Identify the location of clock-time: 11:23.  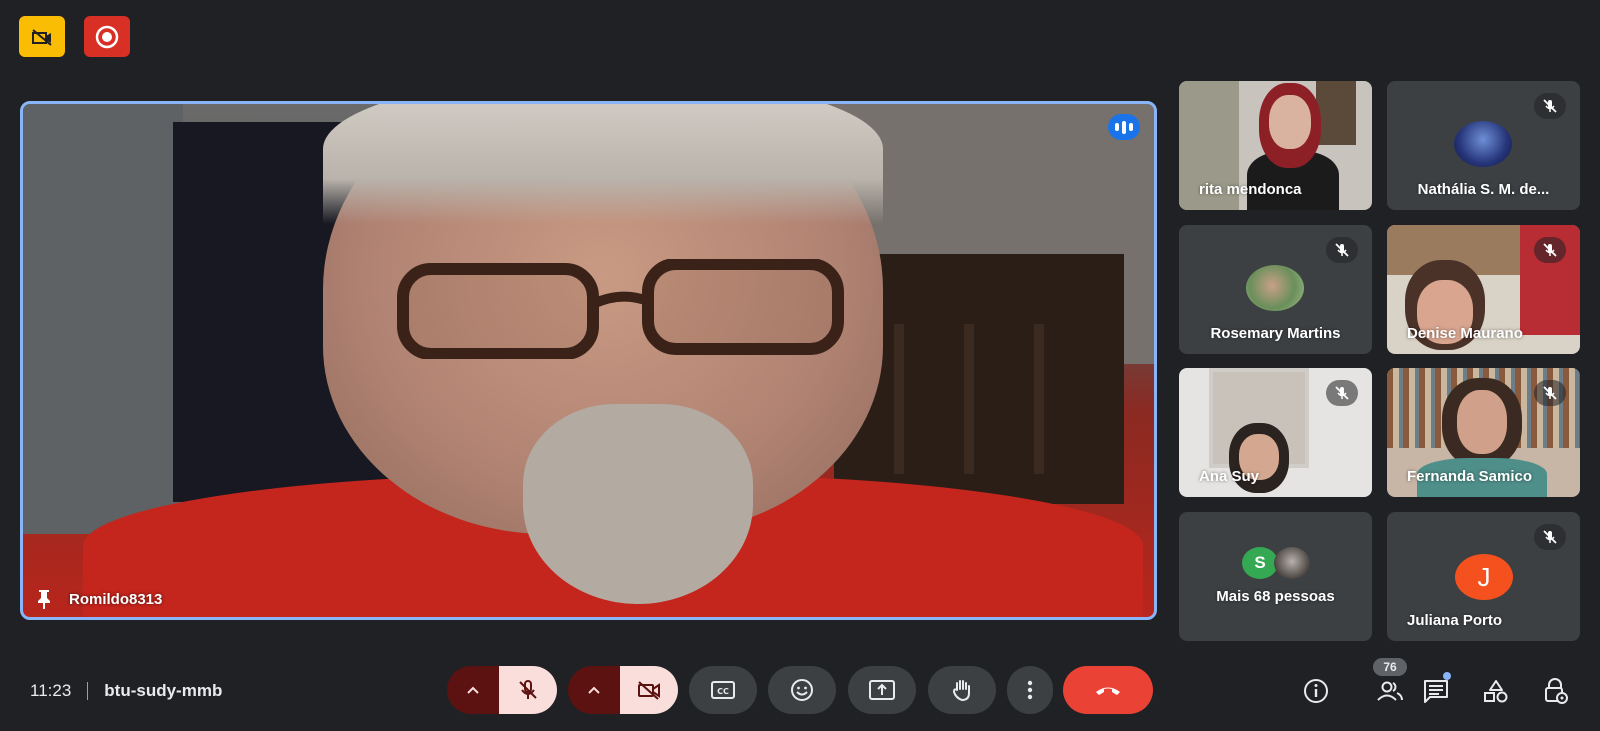
(51, 690).